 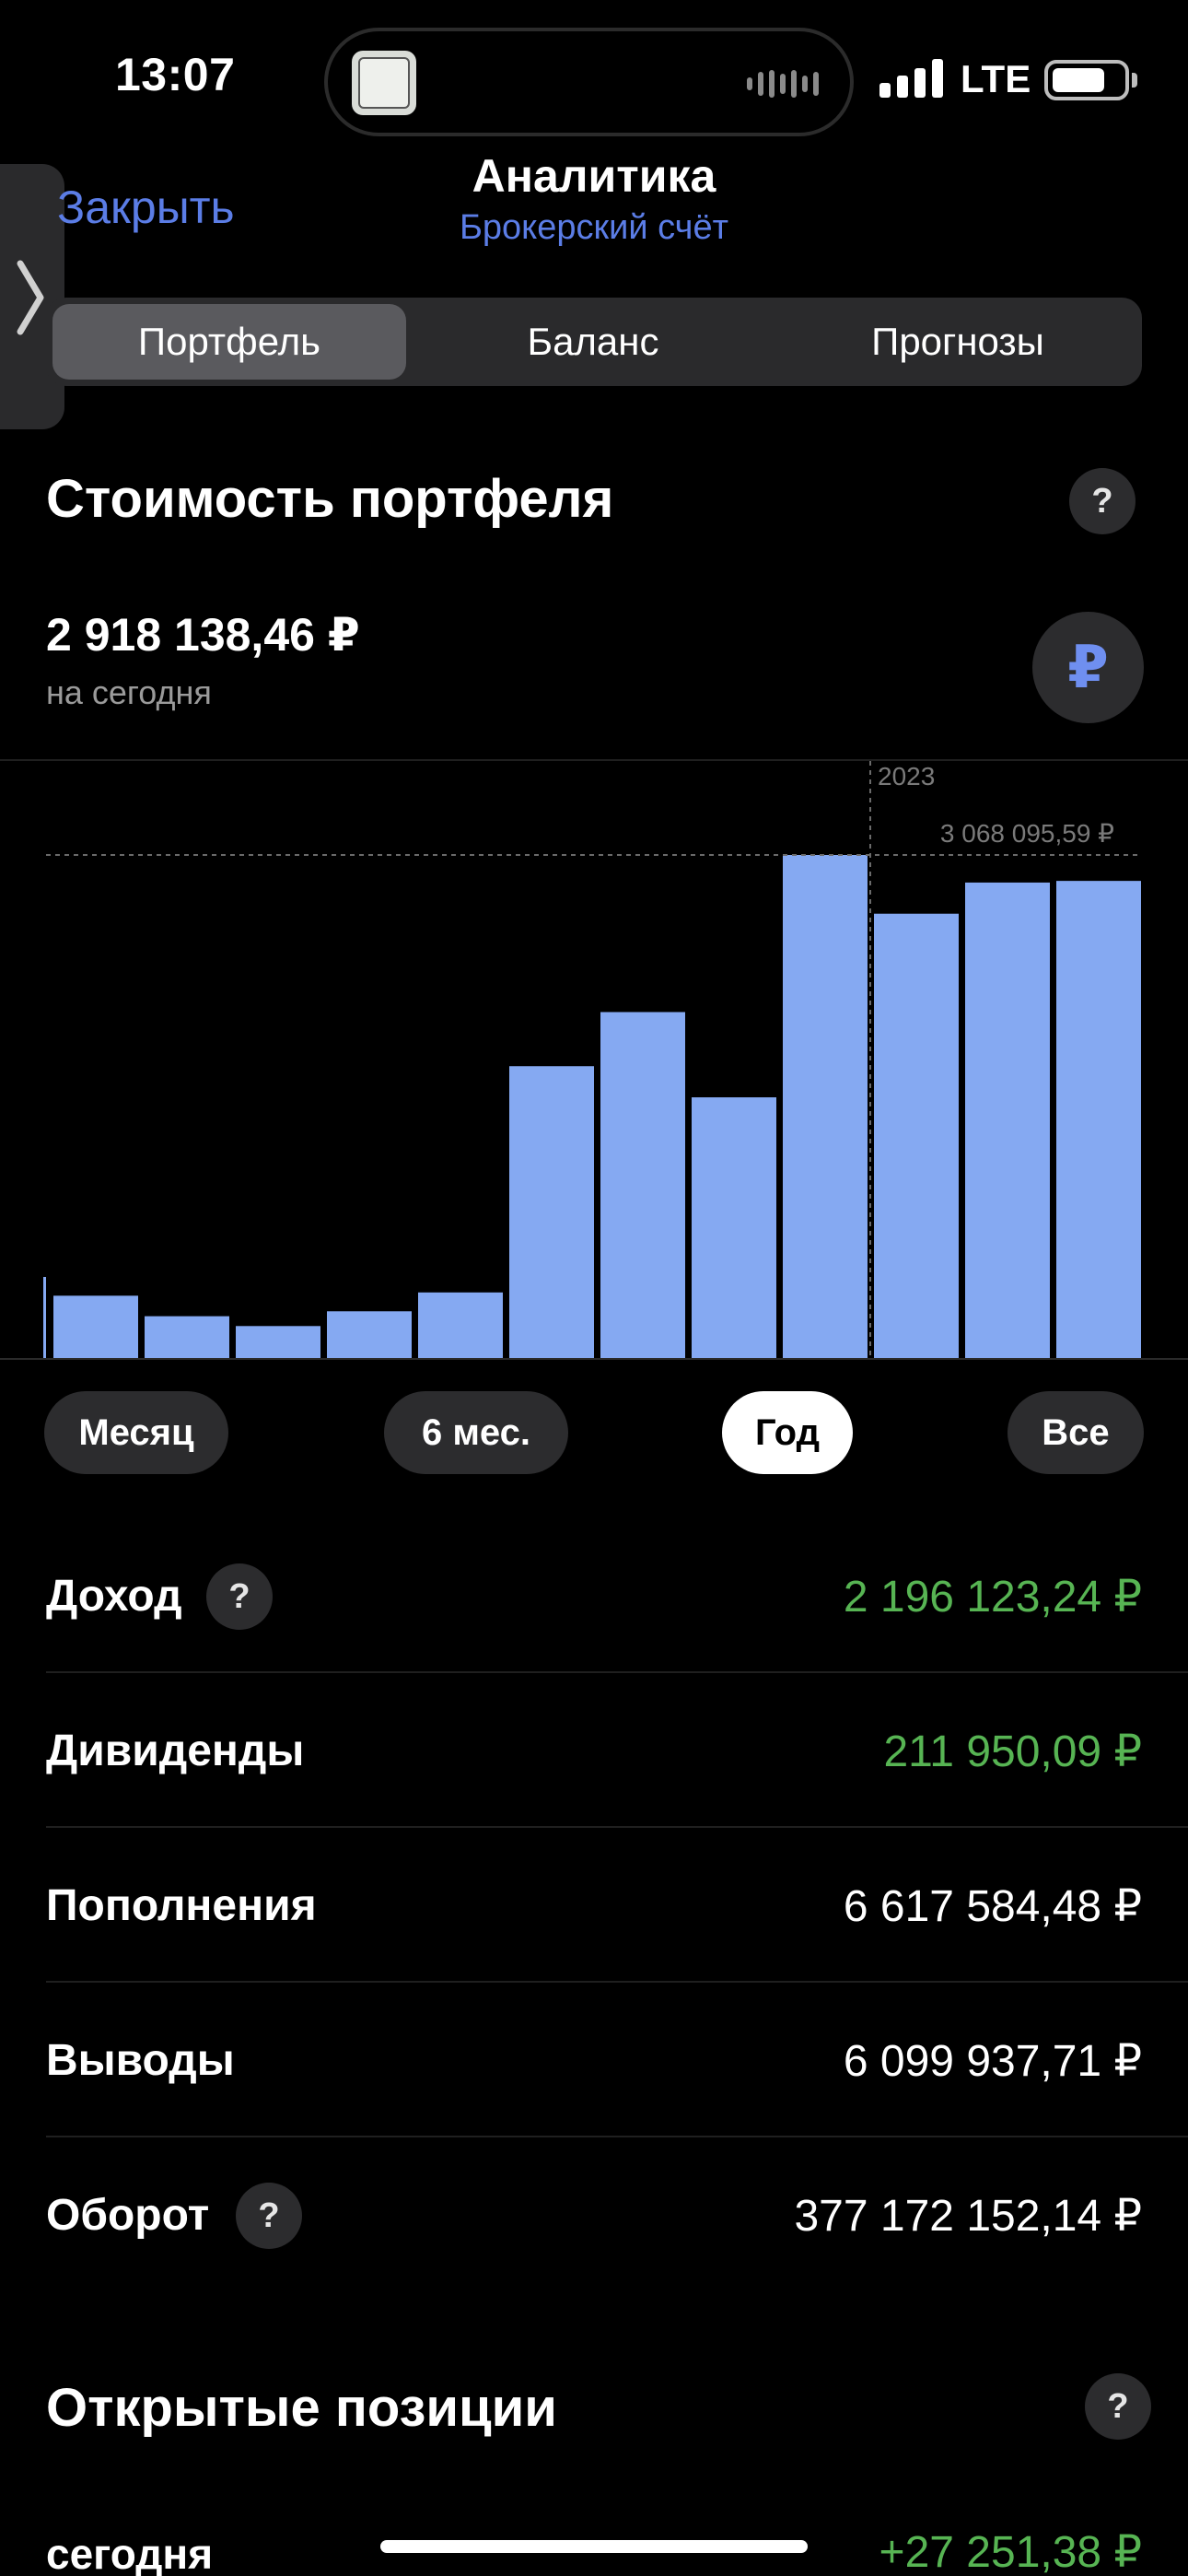 What do you see at coordinates (992, 1906) in the screenshot?
I see `stat-deposits-value: 6 617 584,48 ₽` at bounding box center [992, 1906].